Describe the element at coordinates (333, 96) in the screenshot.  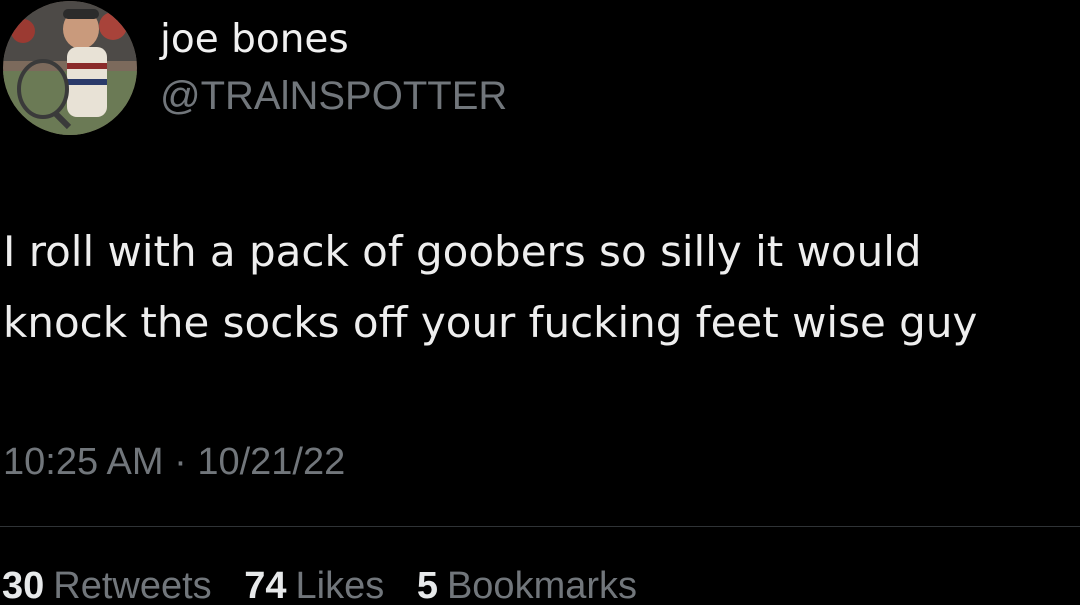
I see `user-handle: @TRAlNSPOTTER` at that location.